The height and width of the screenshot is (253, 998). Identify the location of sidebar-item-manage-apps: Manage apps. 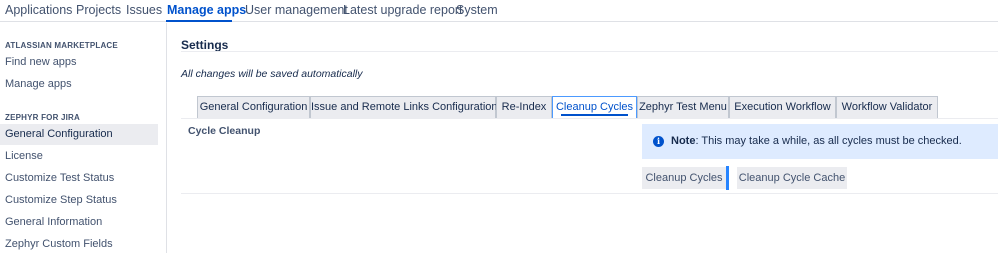
(79, 84).